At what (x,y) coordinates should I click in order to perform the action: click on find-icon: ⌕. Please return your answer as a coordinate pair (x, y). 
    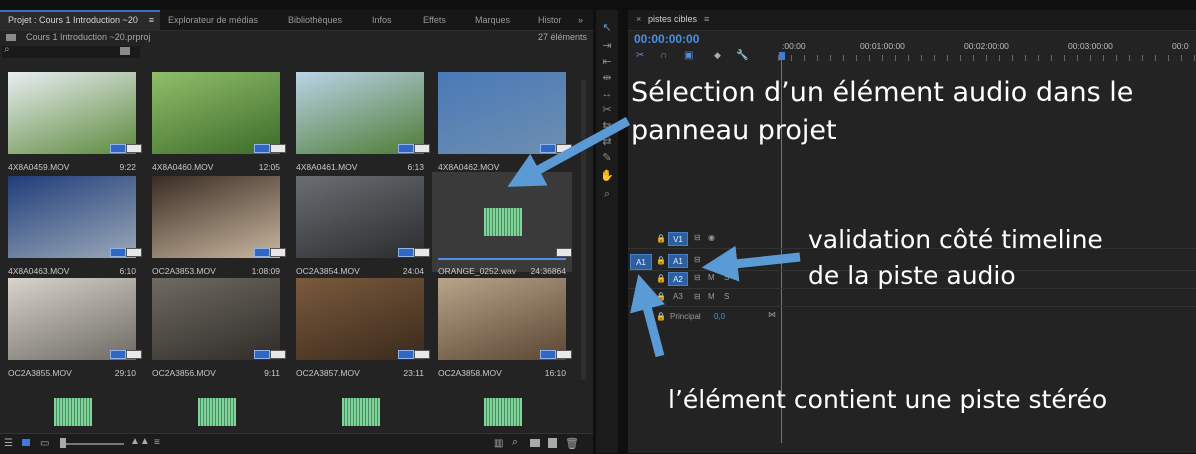
    Looking at the image, I should click on (515, 442).